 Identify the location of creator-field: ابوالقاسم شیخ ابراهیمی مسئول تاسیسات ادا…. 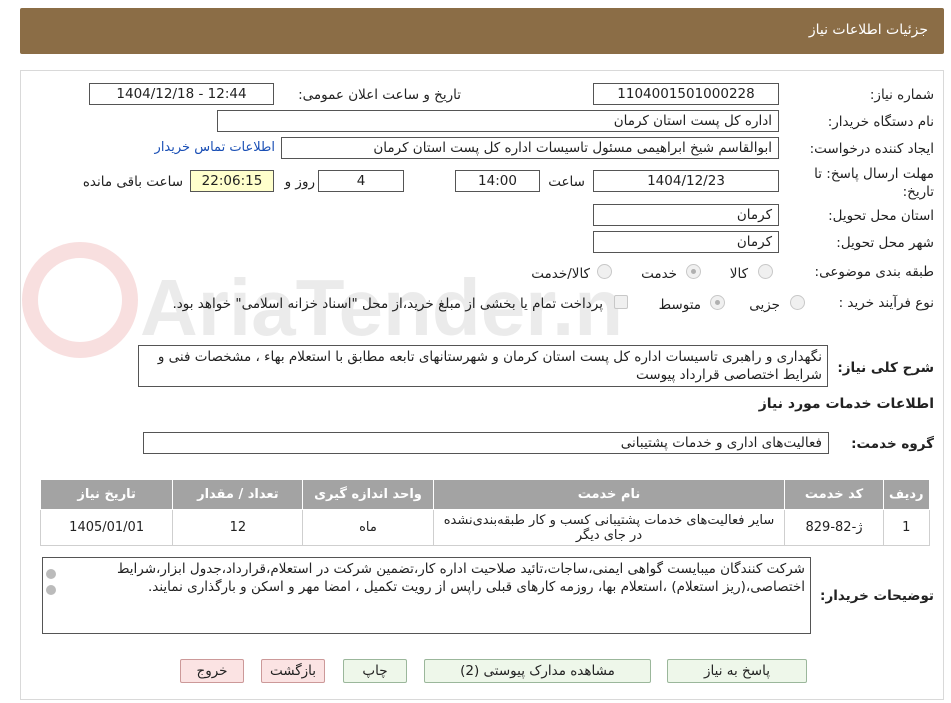
(530, 148).